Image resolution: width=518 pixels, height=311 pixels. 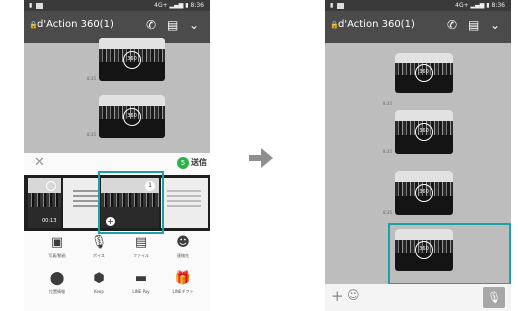 I want to click on wallet-icon: ▬, so click(x=141, y=278).